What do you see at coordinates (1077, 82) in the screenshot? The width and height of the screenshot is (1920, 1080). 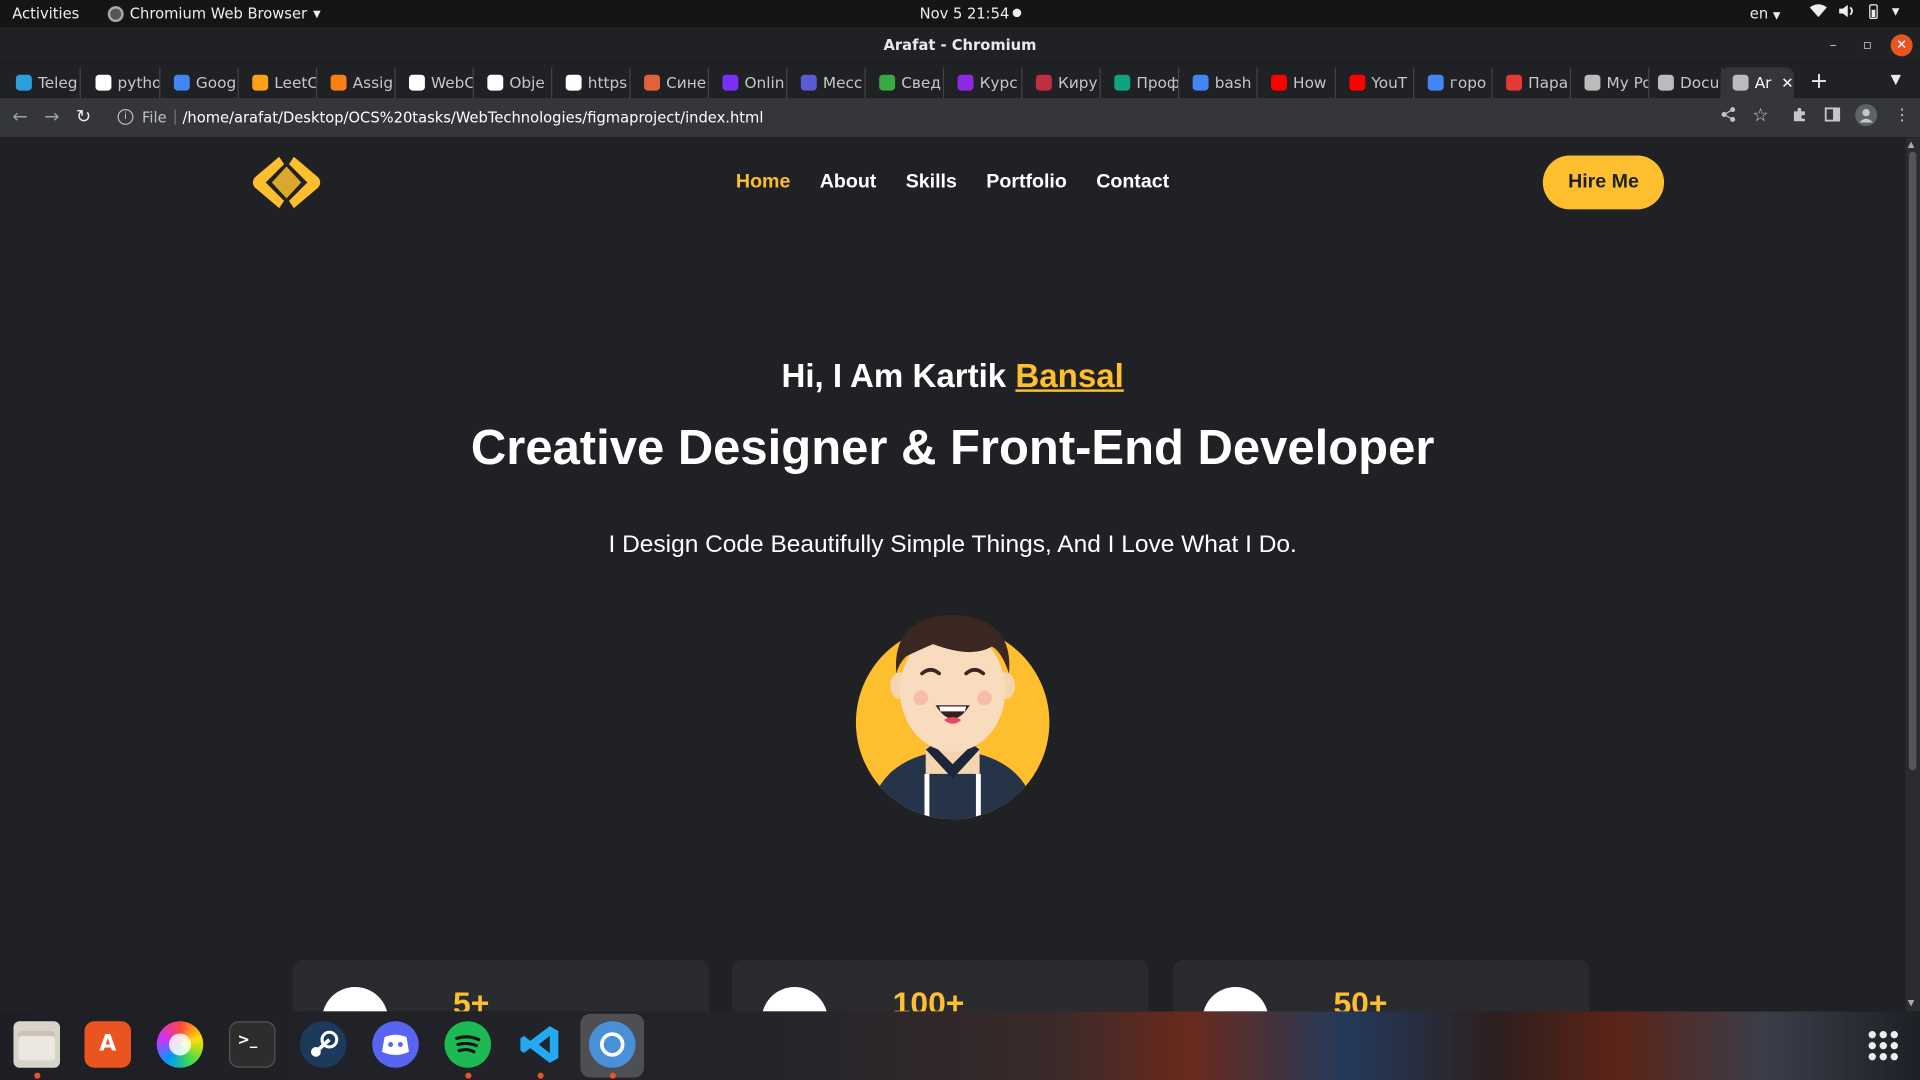 I see `tab-label: Киру` at bounding box center [1077, 82].